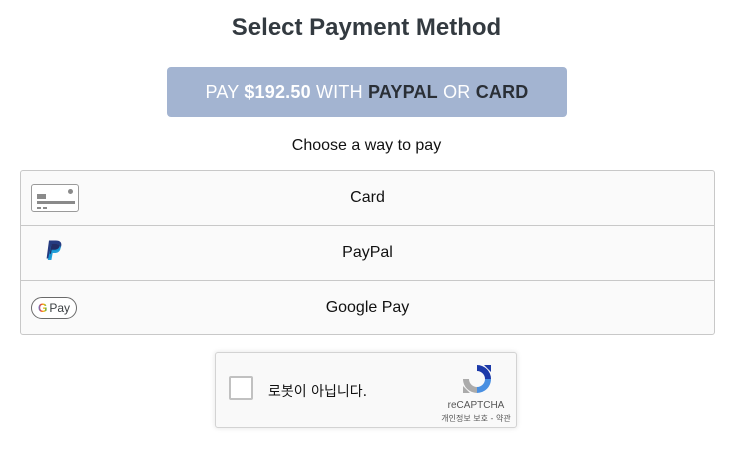  What do you see at coordinates (456, 91) in the screenshot?
I see `pay-or: OR` at bounding box center [456, 91].